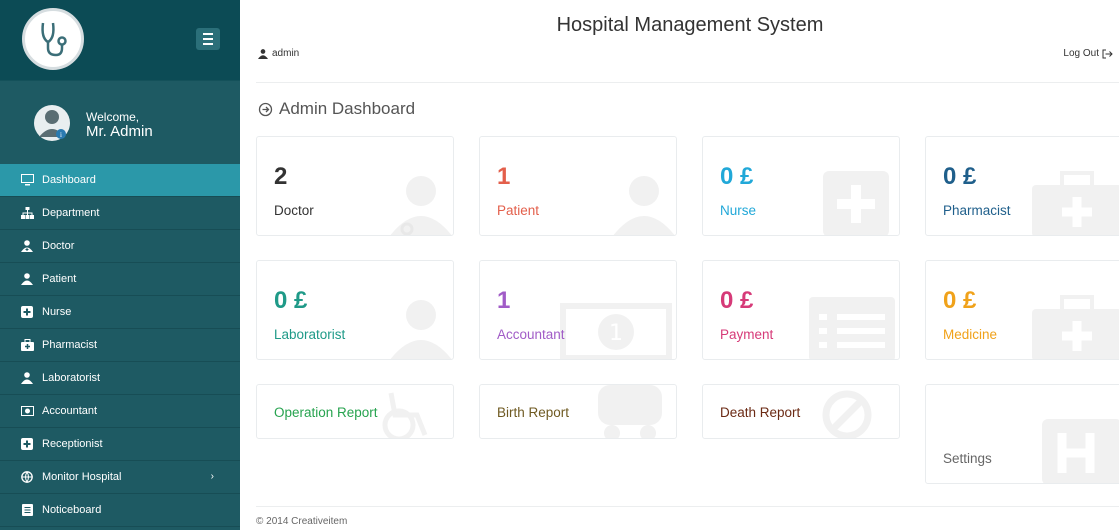 Image resolution: width=1119 pixels, height=530 pixels. I want to click on page-title: Admin Dashboard, so click(336, 109).